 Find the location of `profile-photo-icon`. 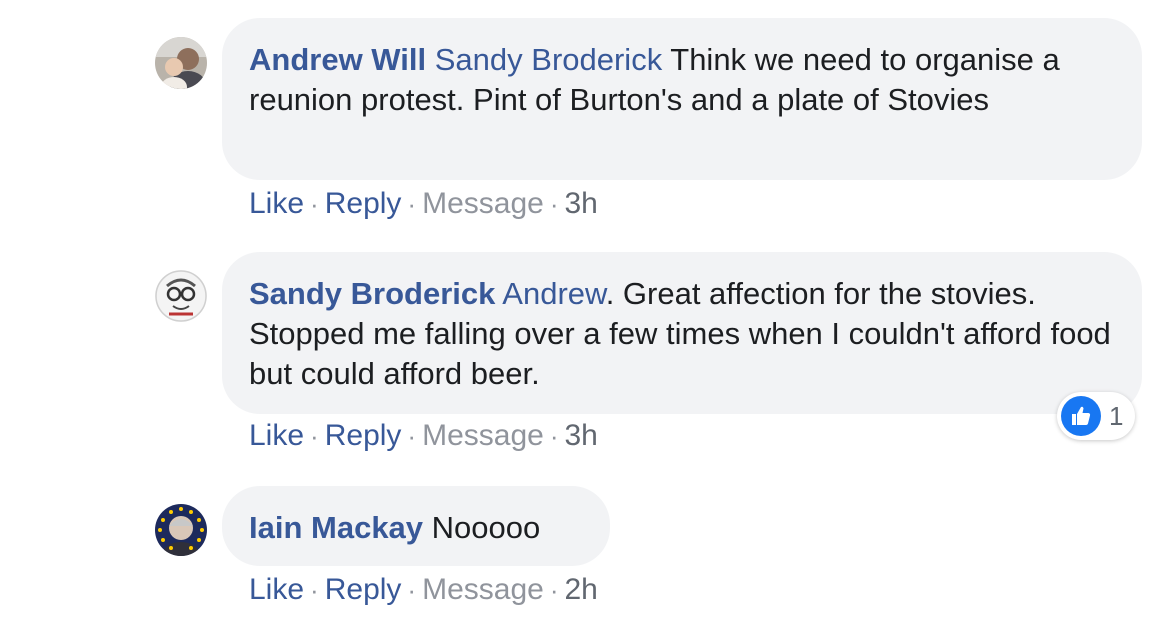

profile-photo-icon is located at coordinates (181, 63).